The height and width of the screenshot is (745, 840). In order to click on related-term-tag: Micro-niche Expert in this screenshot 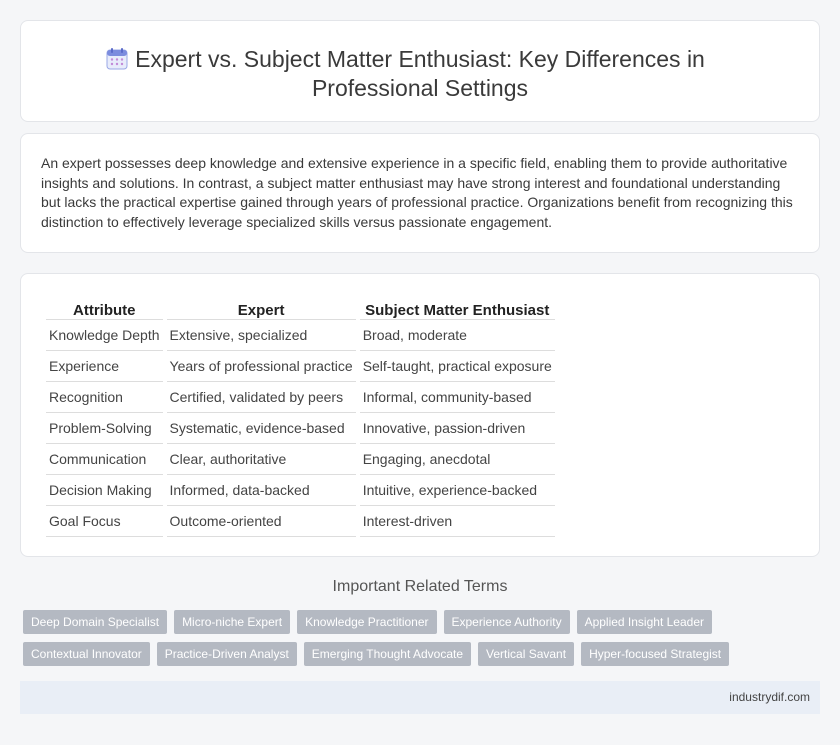, I will do `click(232, 622)`.